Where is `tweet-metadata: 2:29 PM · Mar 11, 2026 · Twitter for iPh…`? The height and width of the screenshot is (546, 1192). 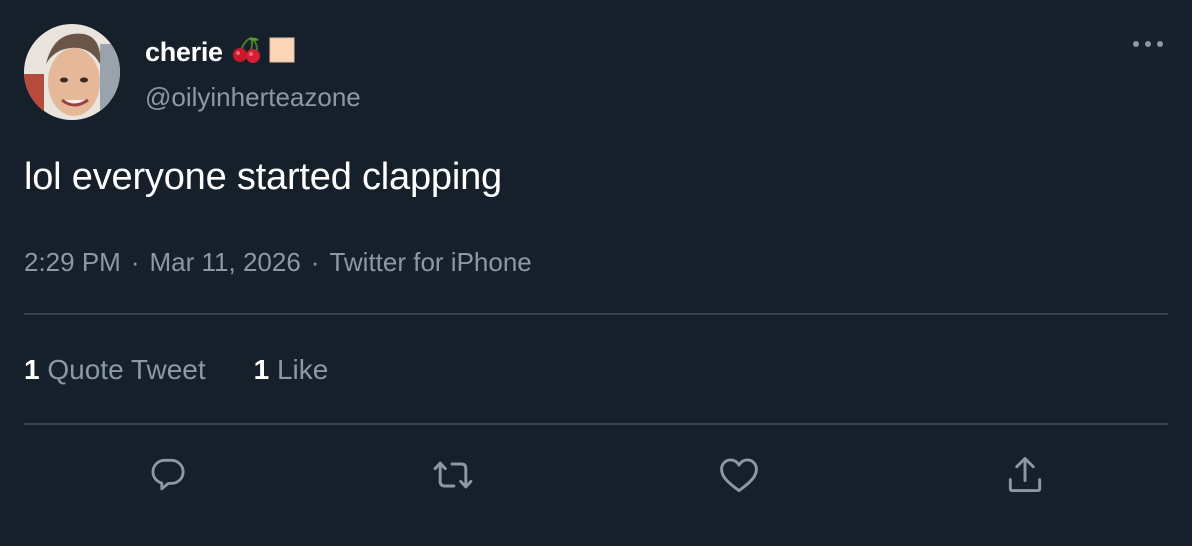
tweet-metadata: 2:29 PM · Mar 11, 2026 · Twitter for iPh… is located at coordinates (278, 262).